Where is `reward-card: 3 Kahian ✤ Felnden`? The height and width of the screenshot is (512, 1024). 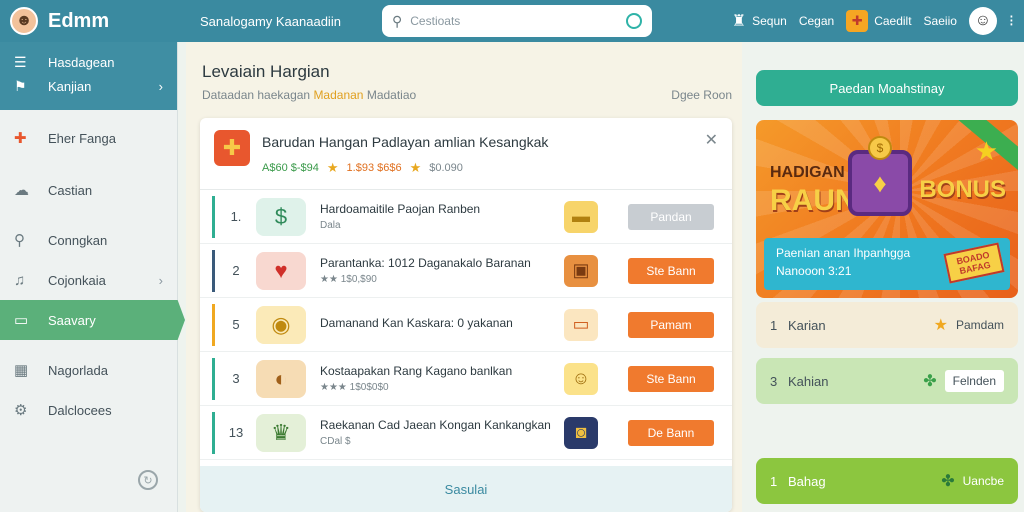 reward-card: 3 Kahian ✤ Felnden is located at coordinates (887, 381).